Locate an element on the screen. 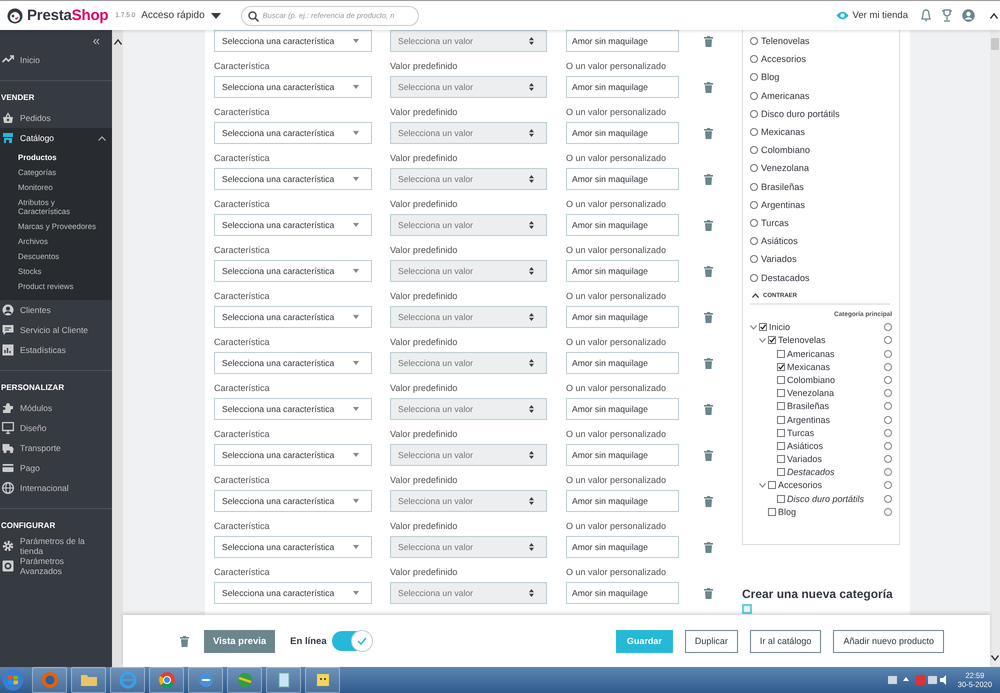  sidebar-item: Transporte is located at coordinates (56, 448).